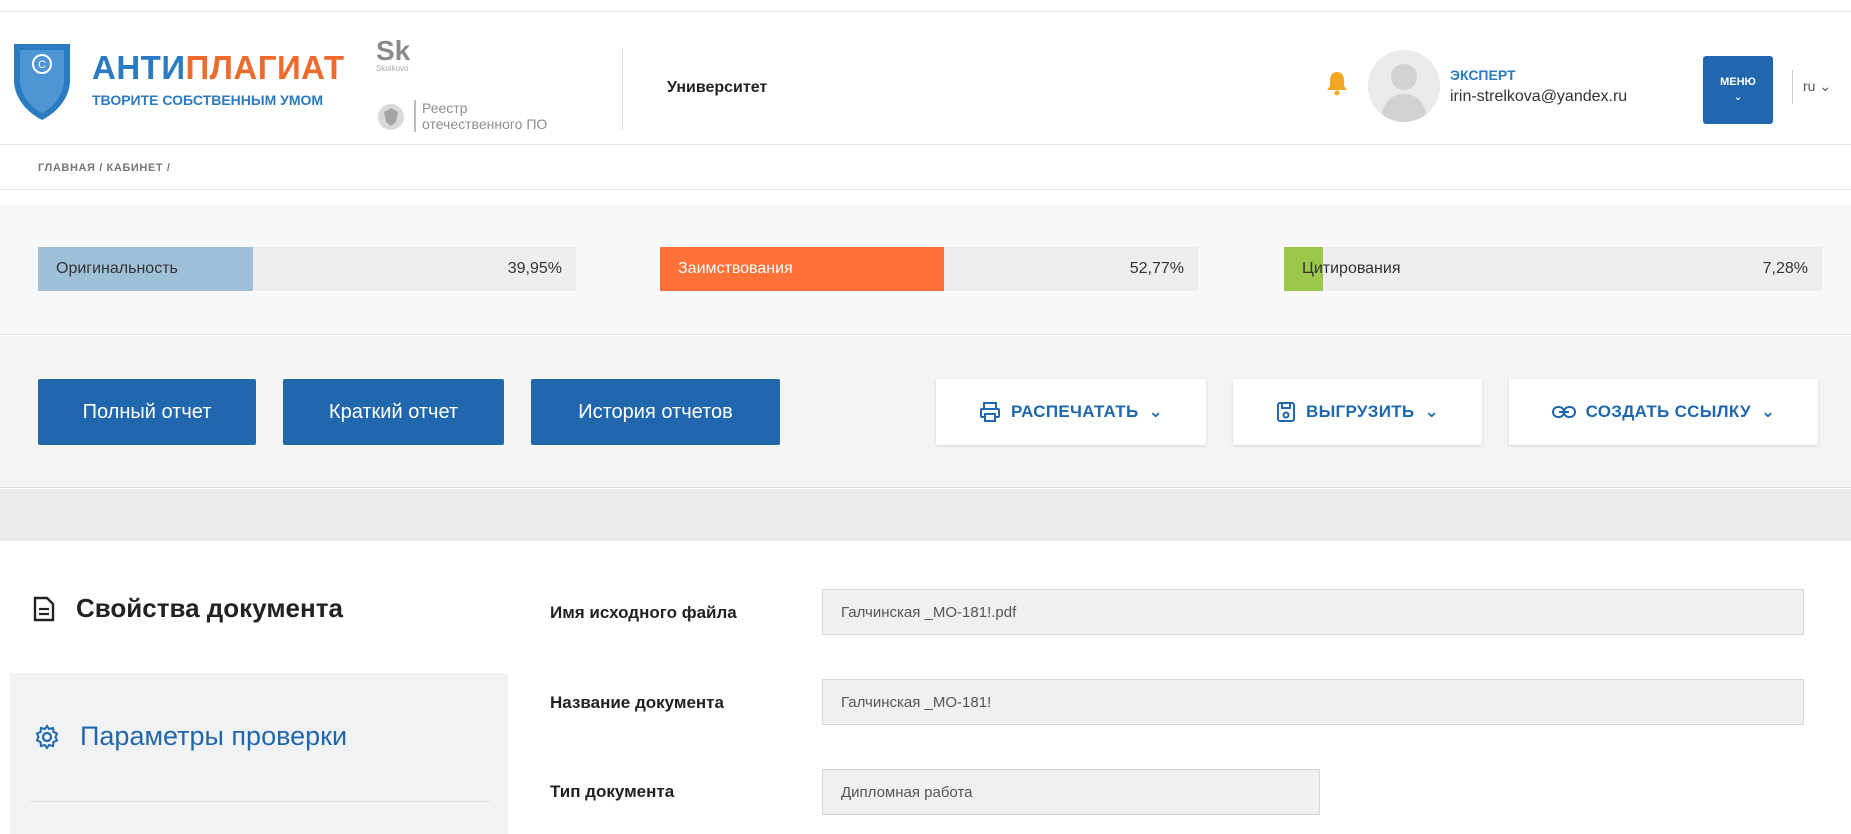 The image size is (1851, 834). I want to click on logo-word-part2: ПЛАГИАТ, so click(265, 67).